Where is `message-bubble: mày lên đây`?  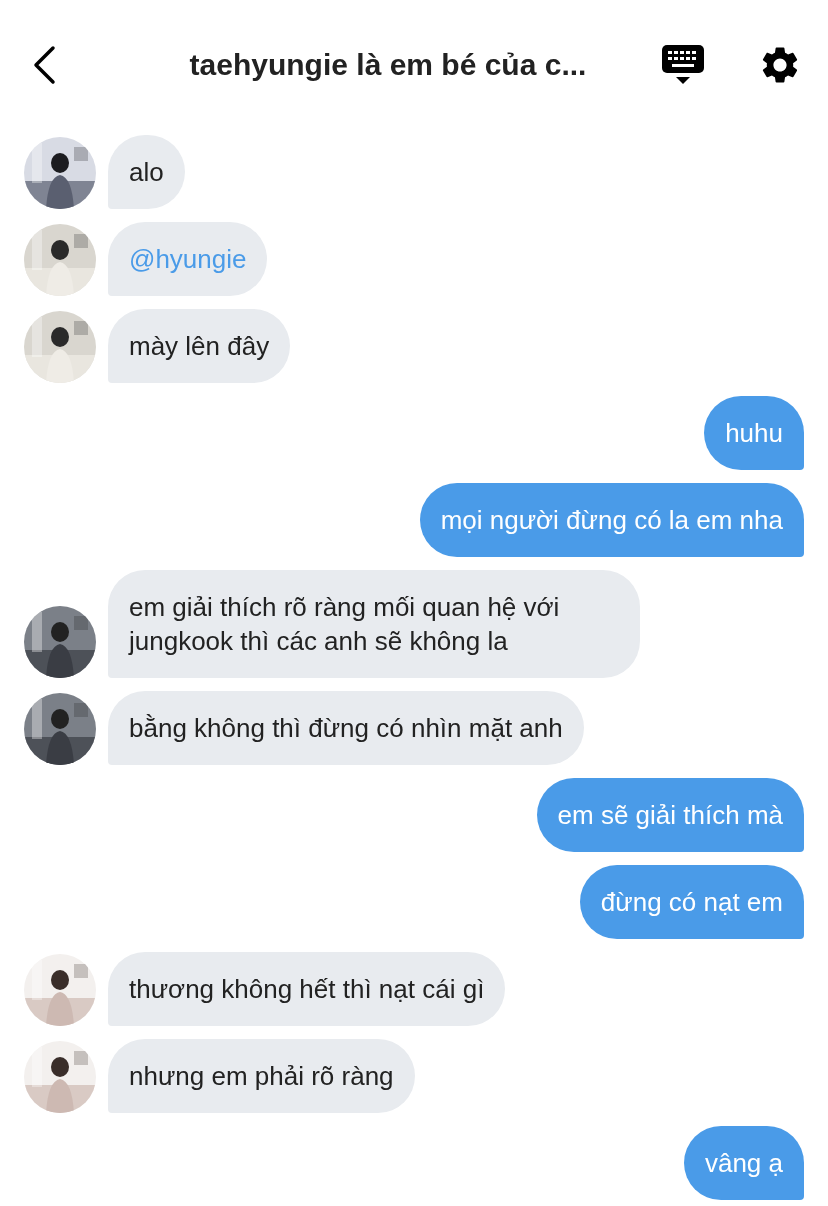 message-bubble: mày lên đây is located at coordinates (199, 346).